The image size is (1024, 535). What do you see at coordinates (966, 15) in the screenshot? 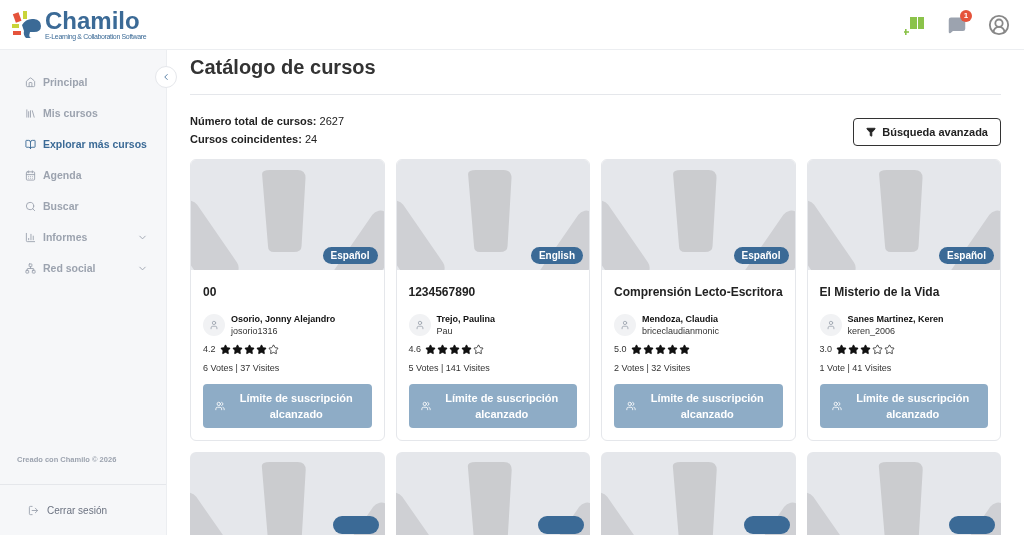
I see `notification-badge: 1` at bounding box center [966, 15].